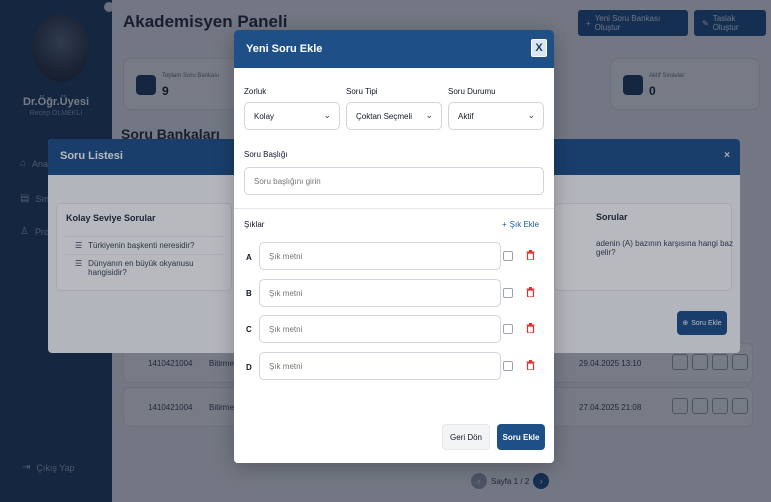  Describe the element at coordinates (249, 329) in the screenshot. I see `option-letter: C` at that location.